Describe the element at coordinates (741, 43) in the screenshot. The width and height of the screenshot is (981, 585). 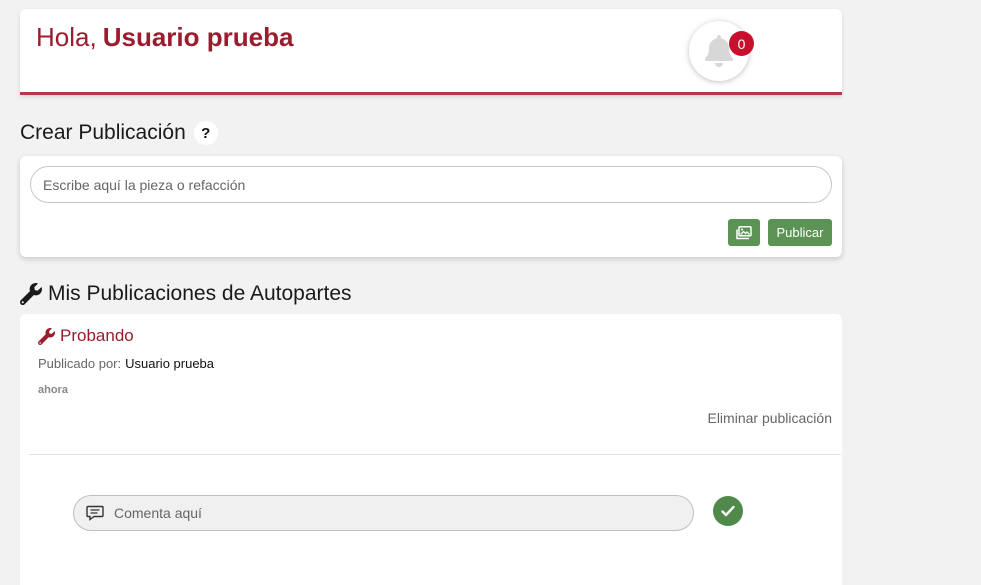
I see `notification-count-badge: 0` at that location.